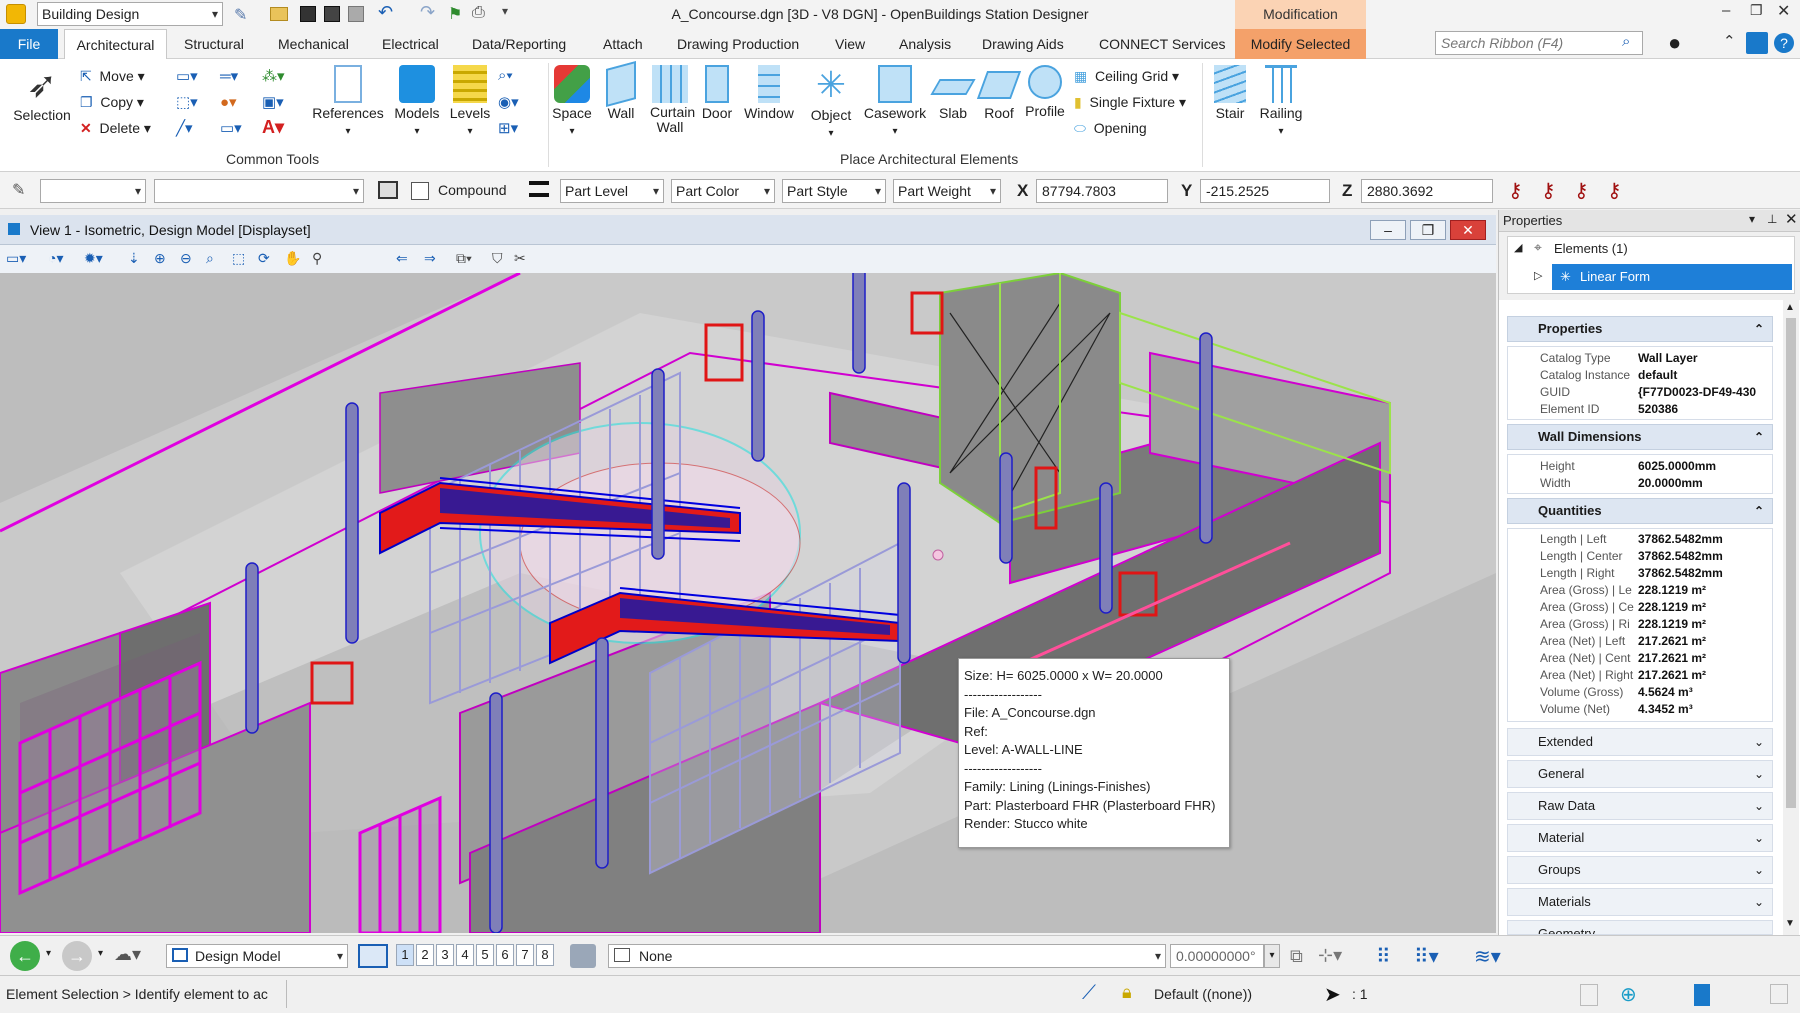  What do you see at coordinates (1640, 806) in the screenshot?
I see `section-raw-data: Raw Data ⌄` at bounding box center [1640, 806].